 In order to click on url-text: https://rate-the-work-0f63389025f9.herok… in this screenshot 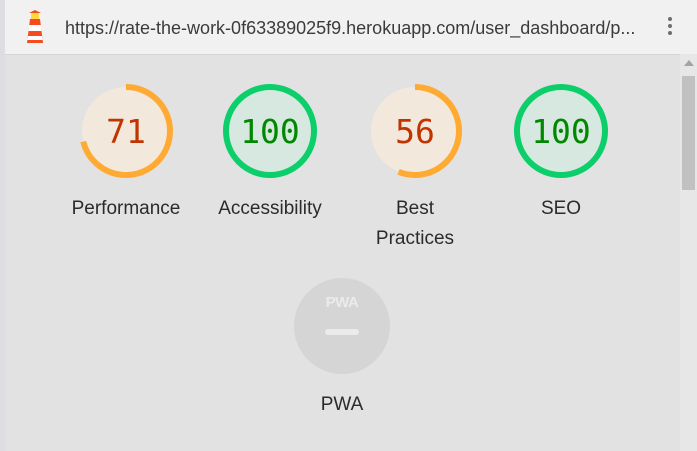, I will do `click(355, 28)`.